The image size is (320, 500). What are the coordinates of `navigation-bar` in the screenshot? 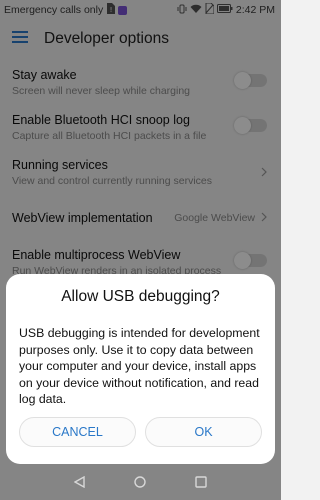 It's located at (140, 482).